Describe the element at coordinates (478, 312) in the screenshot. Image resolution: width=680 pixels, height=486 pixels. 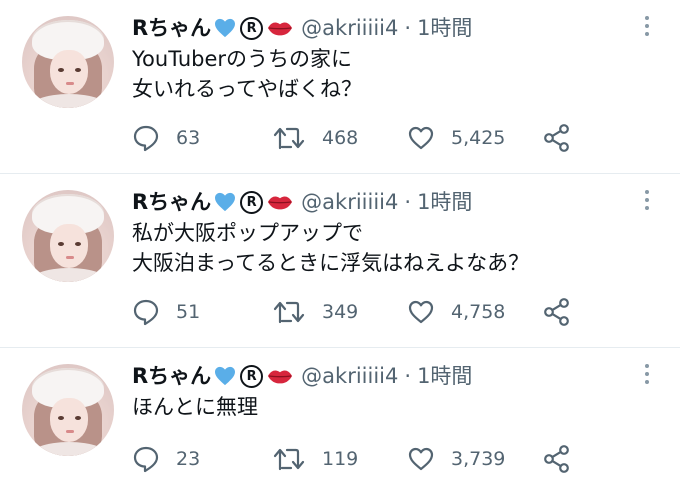
I see `like-count: 4,758` at that location.